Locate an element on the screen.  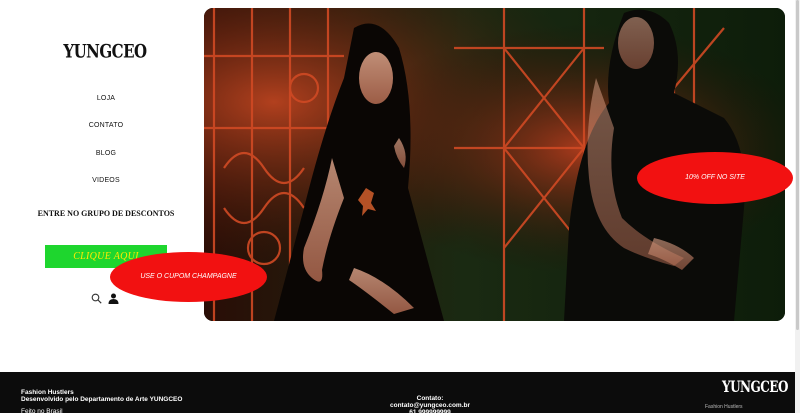
discount-group-text: ENTRE NO GRUPO DE DESCONTOS is located at coordinates (106, 213).